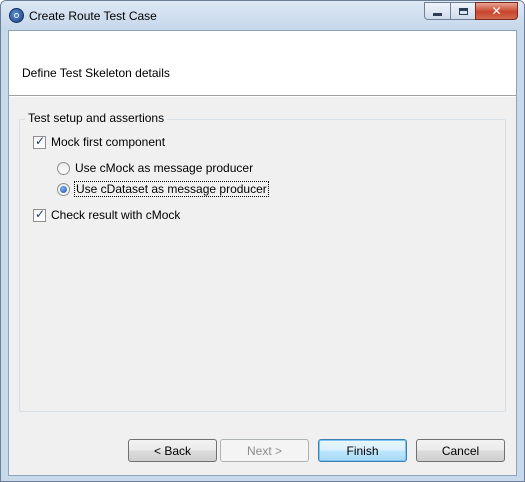 The width and height of the screenshot is (525, 482). What do you see at coordinates (264, 450) in the screenshot?
I see `next-button: Next >` at bounding box center [264, 450].